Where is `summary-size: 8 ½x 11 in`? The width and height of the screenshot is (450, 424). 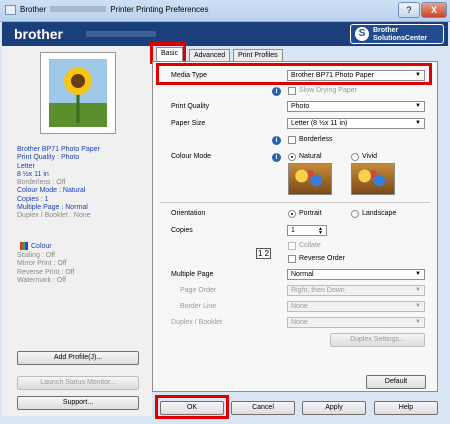
summary-size: 8 ½x 11 in is located at coordinates (33, 174).